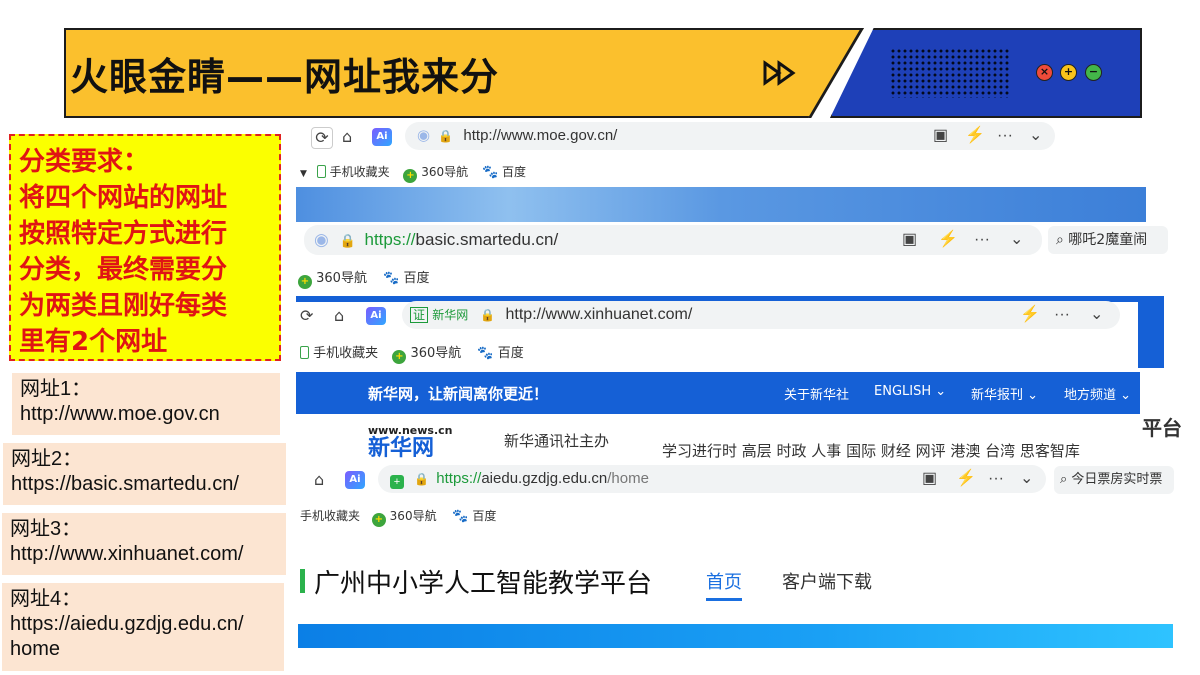 This screenshot has width=1200, height=675. Describe the element at coordinates (910, 391) in the screenshot. I see `nav-item: ENGLISH ⌄` at that location.